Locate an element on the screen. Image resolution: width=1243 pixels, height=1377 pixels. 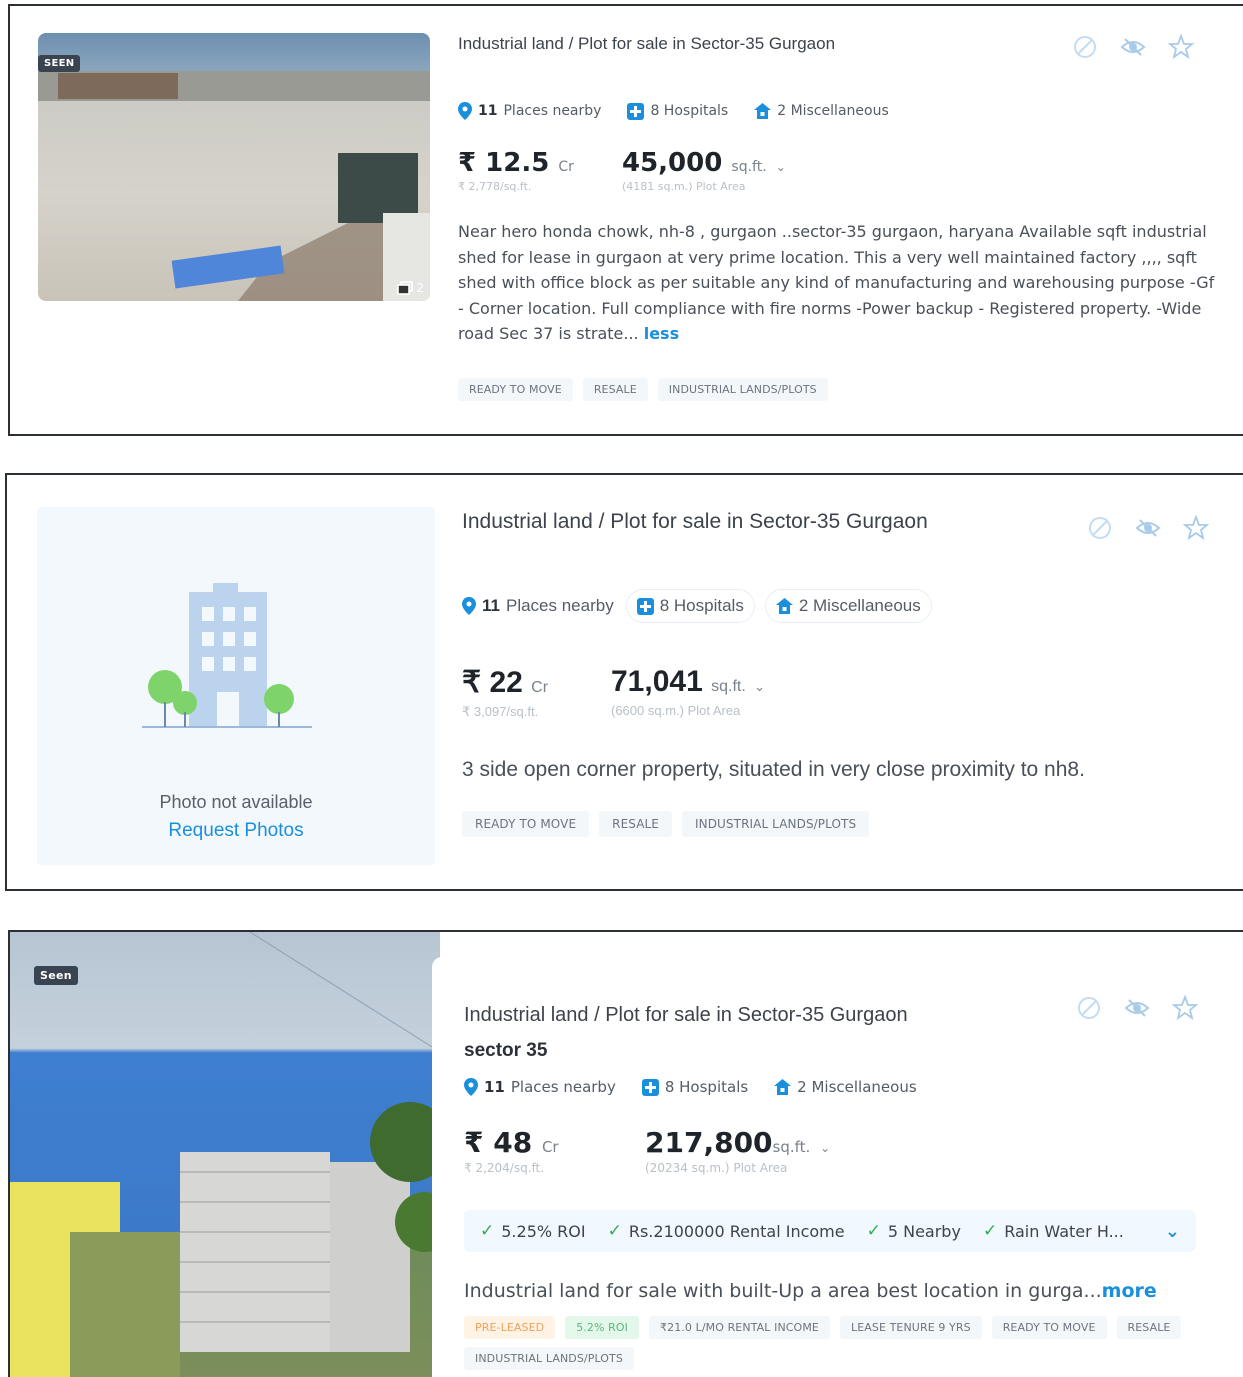
listing-photo: SEEN 2 is located at coordinates (234, 167).